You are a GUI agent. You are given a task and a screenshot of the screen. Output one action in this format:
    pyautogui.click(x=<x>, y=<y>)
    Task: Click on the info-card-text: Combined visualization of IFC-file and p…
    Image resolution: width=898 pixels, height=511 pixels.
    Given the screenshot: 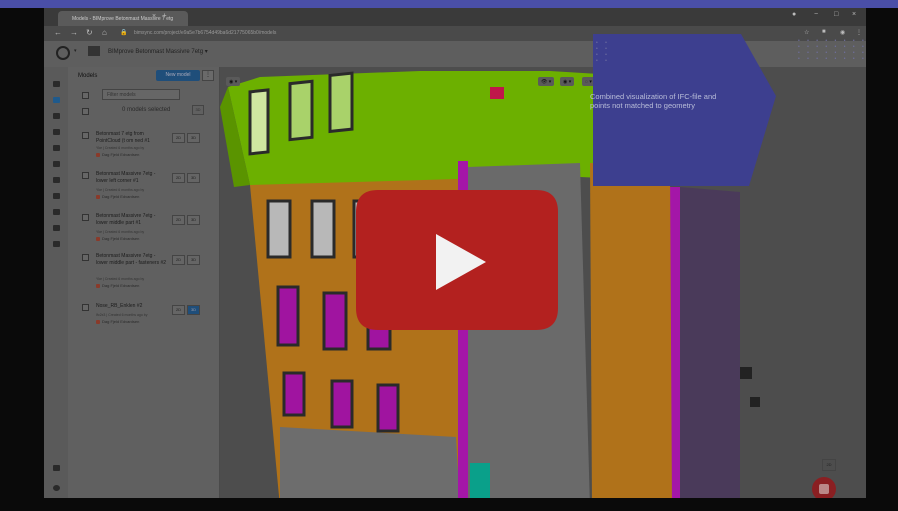 What is the action you would take?
    pyautogui.click(x=653, y=101)
    